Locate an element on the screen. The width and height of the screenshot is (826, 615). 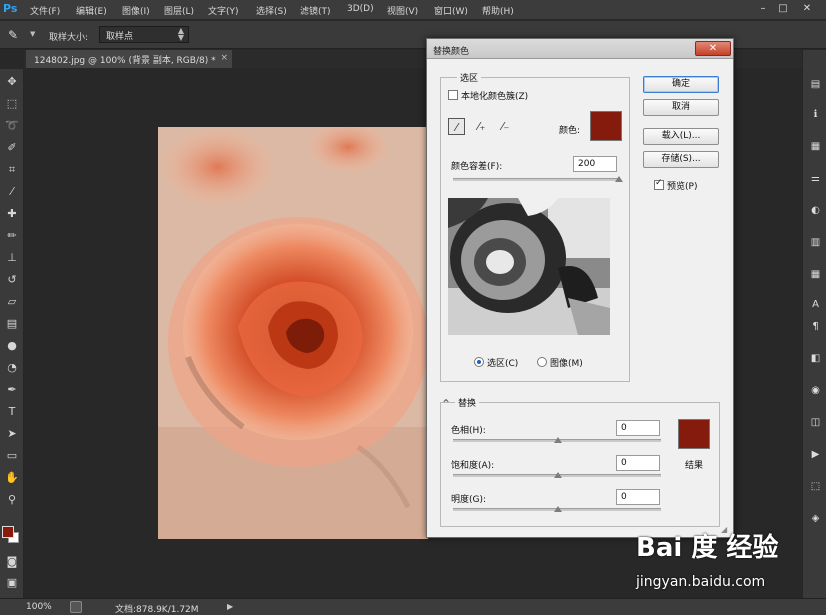
fuzziness-input: 200 is located at coordinates (595, 164).